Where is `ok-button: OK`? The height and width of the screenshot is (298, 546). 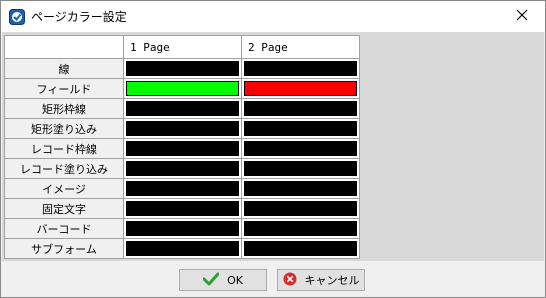 ok-button: OK is located at coordinates (223, 280).